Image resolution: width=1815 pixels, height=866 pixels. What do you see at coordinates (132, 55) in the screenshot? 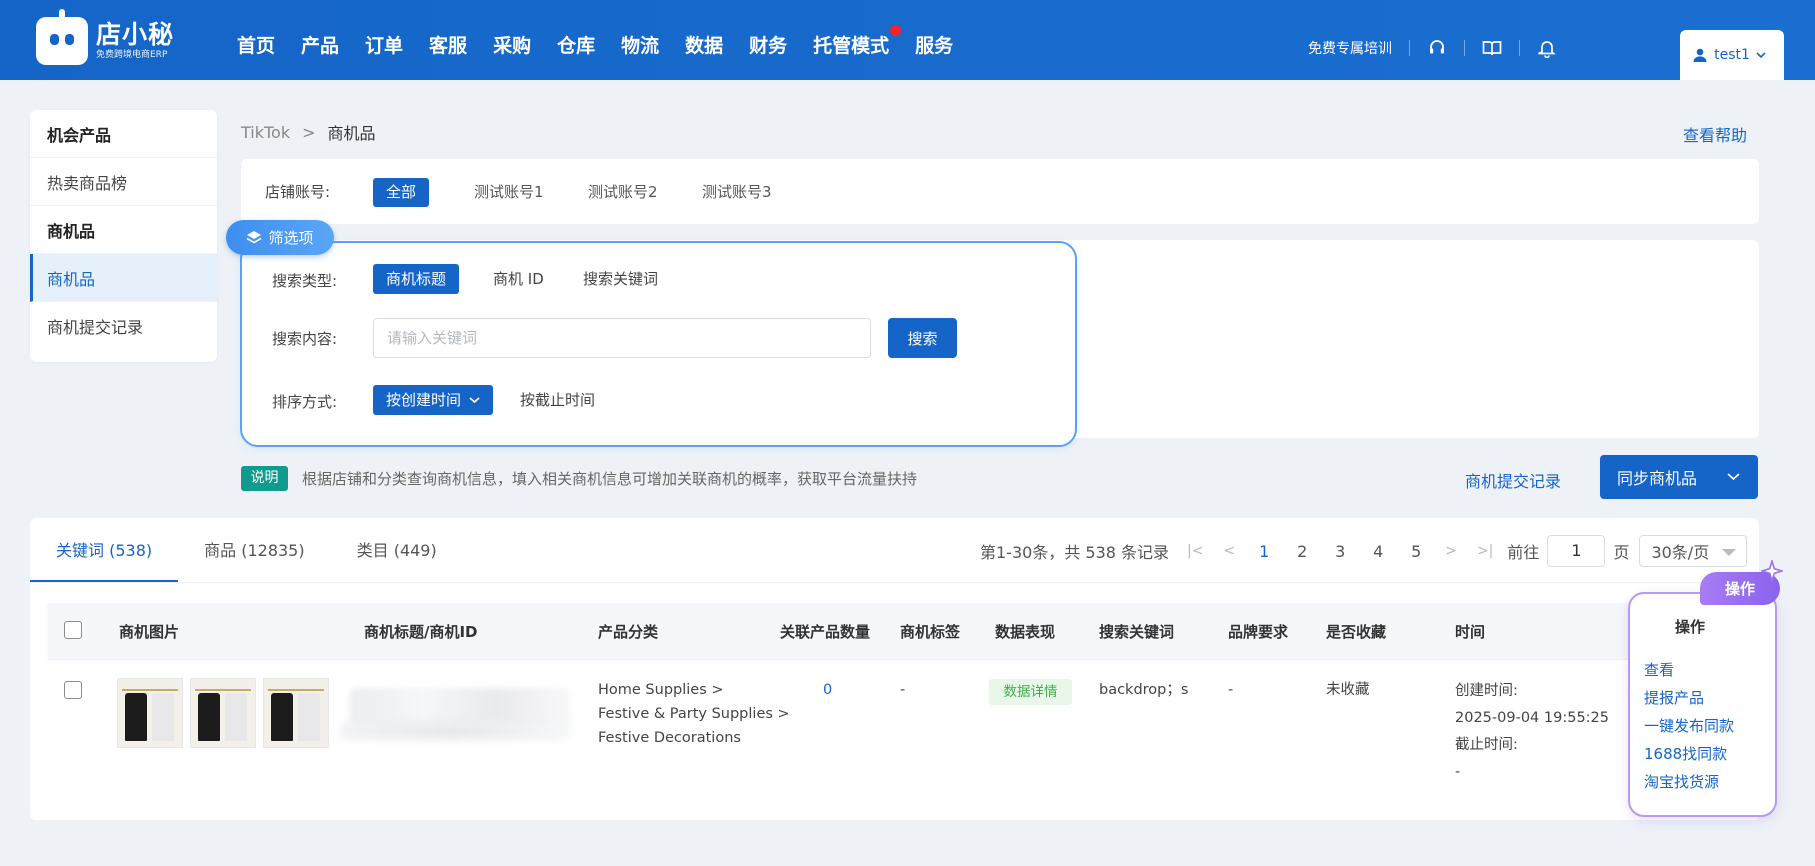
I see `logo-subtitle: 免费跨境电商ERP` at bounding box center [132, 55].